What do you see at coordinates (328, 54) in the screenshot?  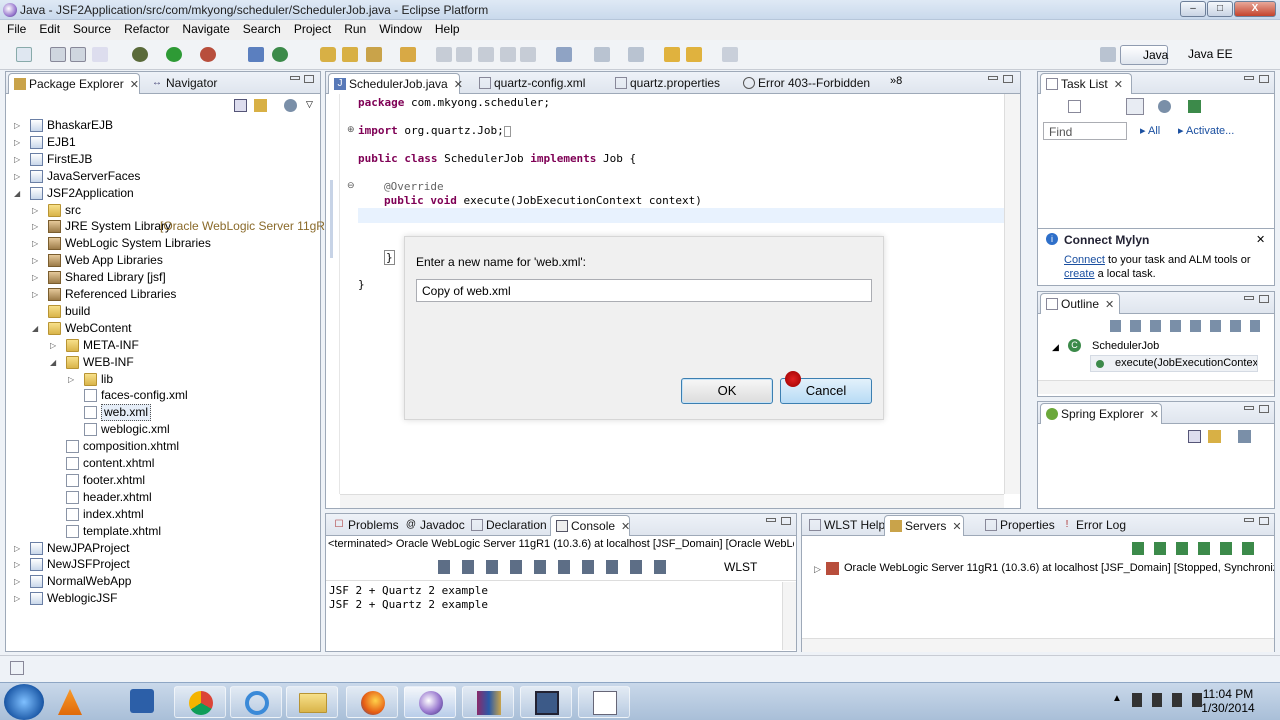 I see `open-type-icon` at bounding box center [328, 54].